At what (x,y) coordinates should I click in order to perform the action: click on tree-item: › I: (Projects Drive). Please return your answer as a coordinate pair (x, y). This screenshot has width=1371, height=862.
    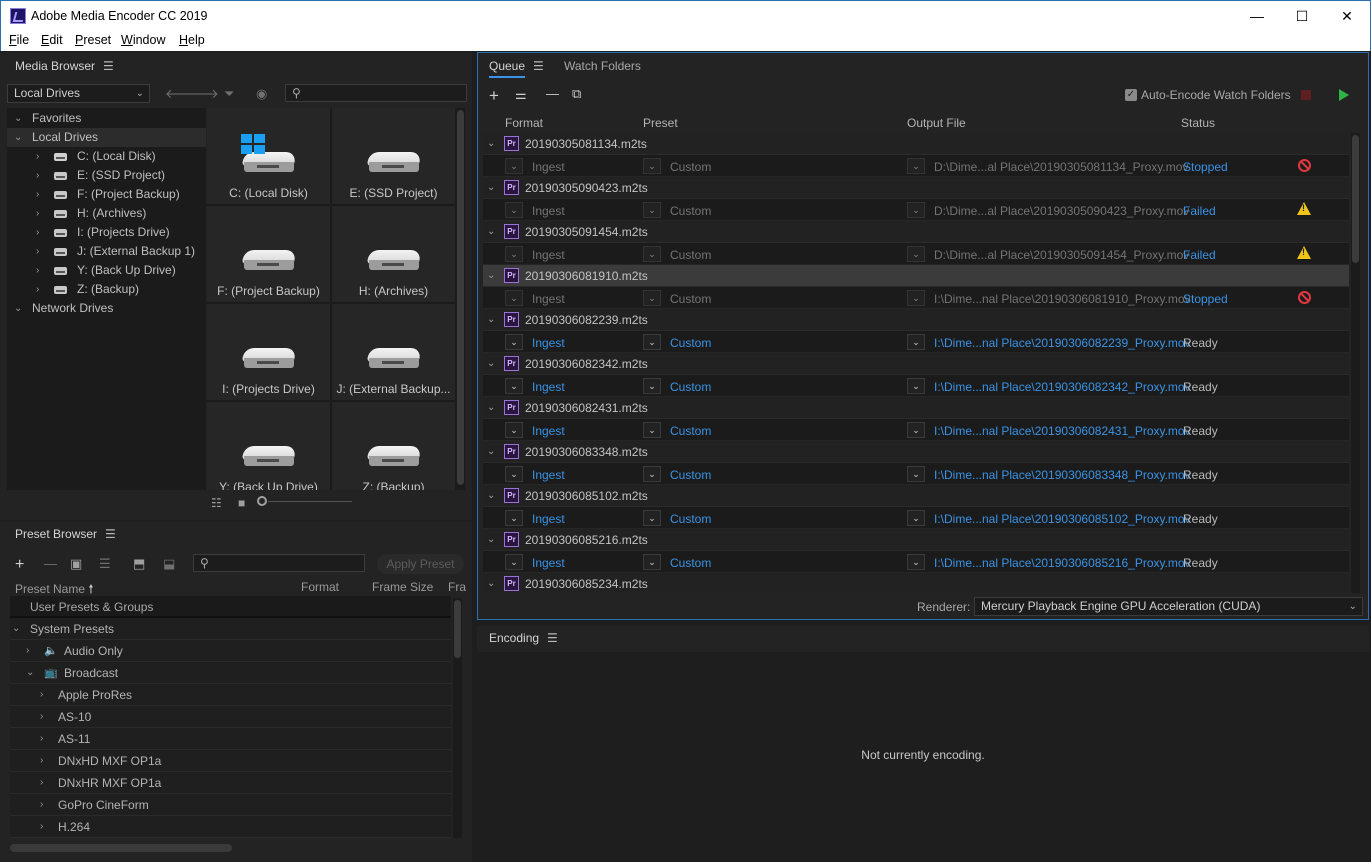
    Looking at the image, I should click on (106, 232).